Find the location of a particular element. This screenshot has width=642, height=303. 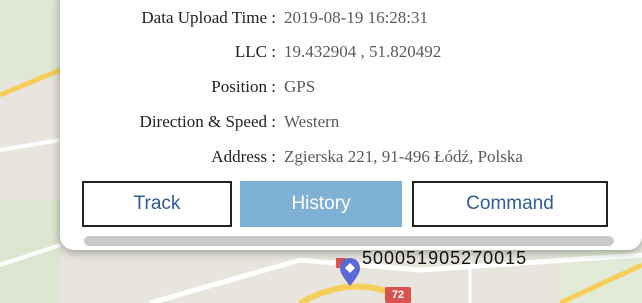

info-label: LLC : is located at coordinates (255, 51).